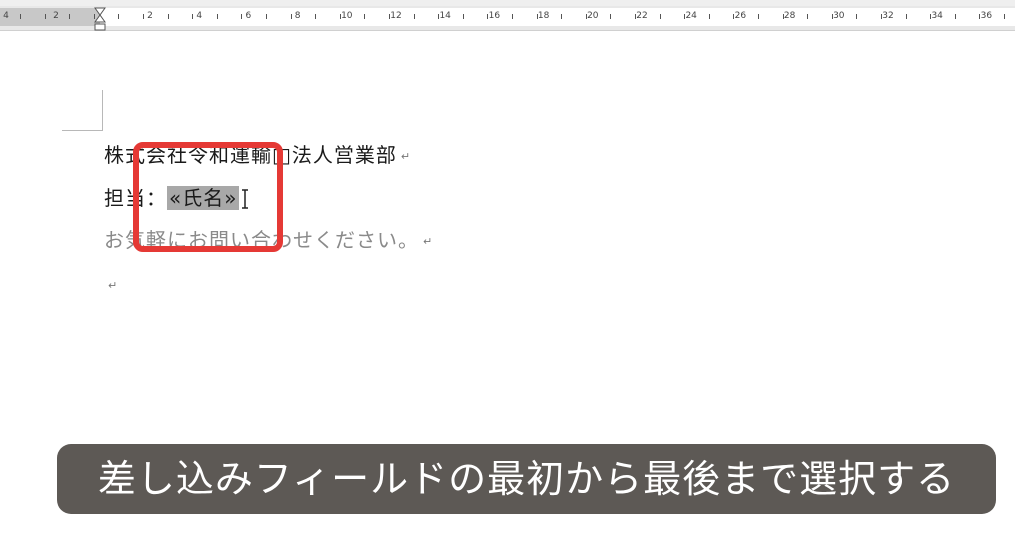  Describe the element at coordinates (691, 16) in the screenshot. I see `ruler-label: 24` at that location.